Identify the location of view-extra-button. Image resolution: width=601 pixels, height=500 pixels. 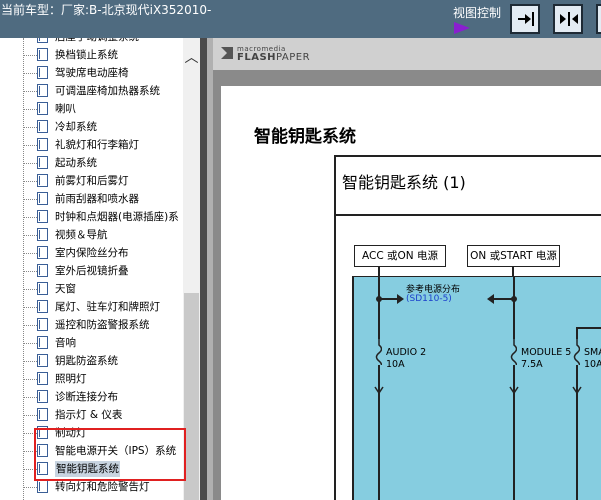
(598, 19).